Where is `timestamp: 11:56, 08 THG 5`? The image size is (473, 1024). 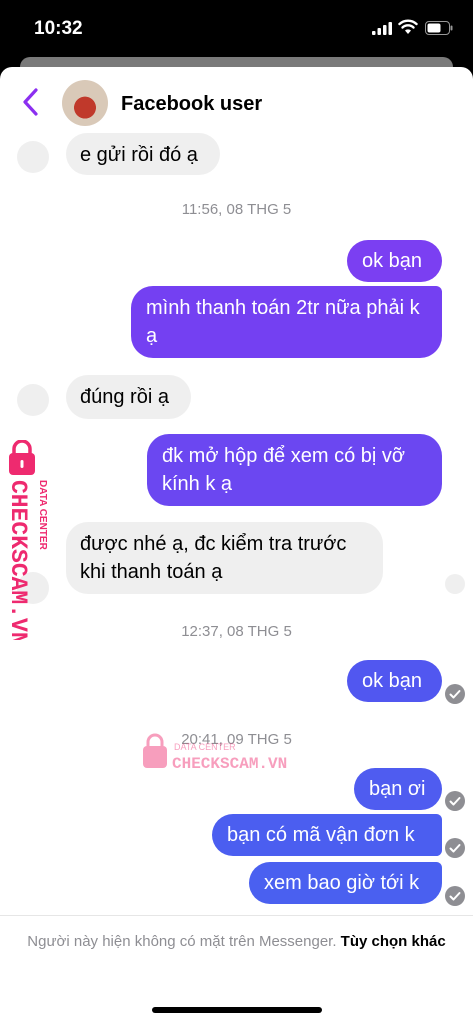
timestamp: 11:56, 08 THG 5 is located at coordinates (236, 209).